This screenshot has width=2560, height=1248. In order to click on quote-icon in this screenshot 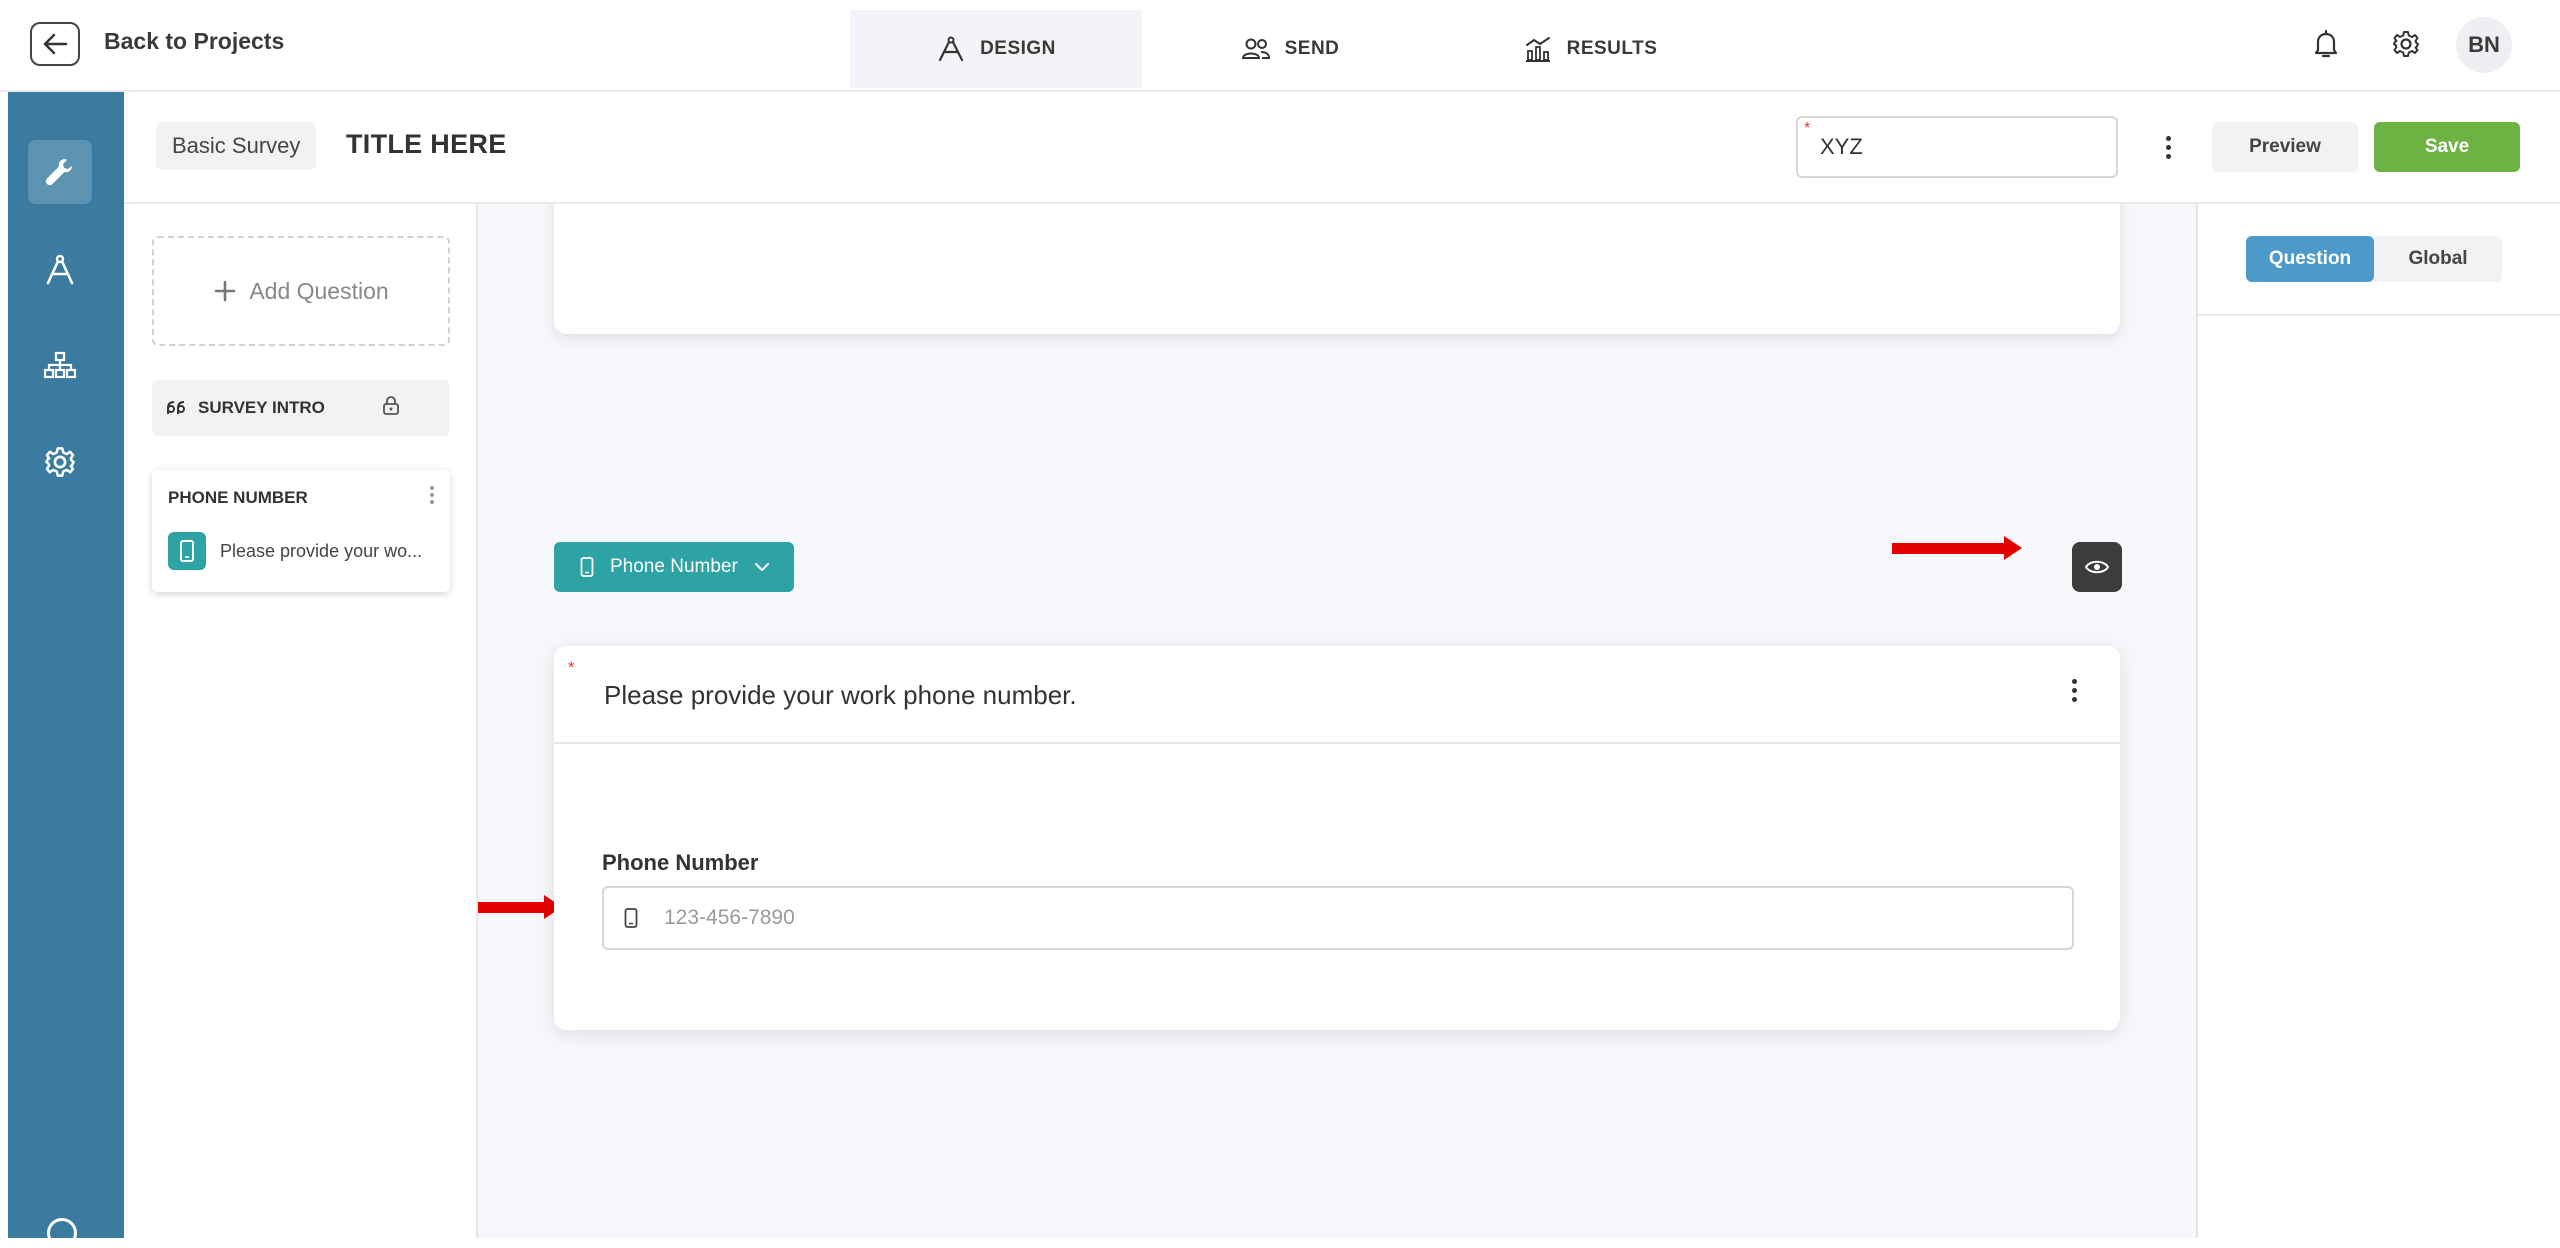, I will do `click(175, 407)`.